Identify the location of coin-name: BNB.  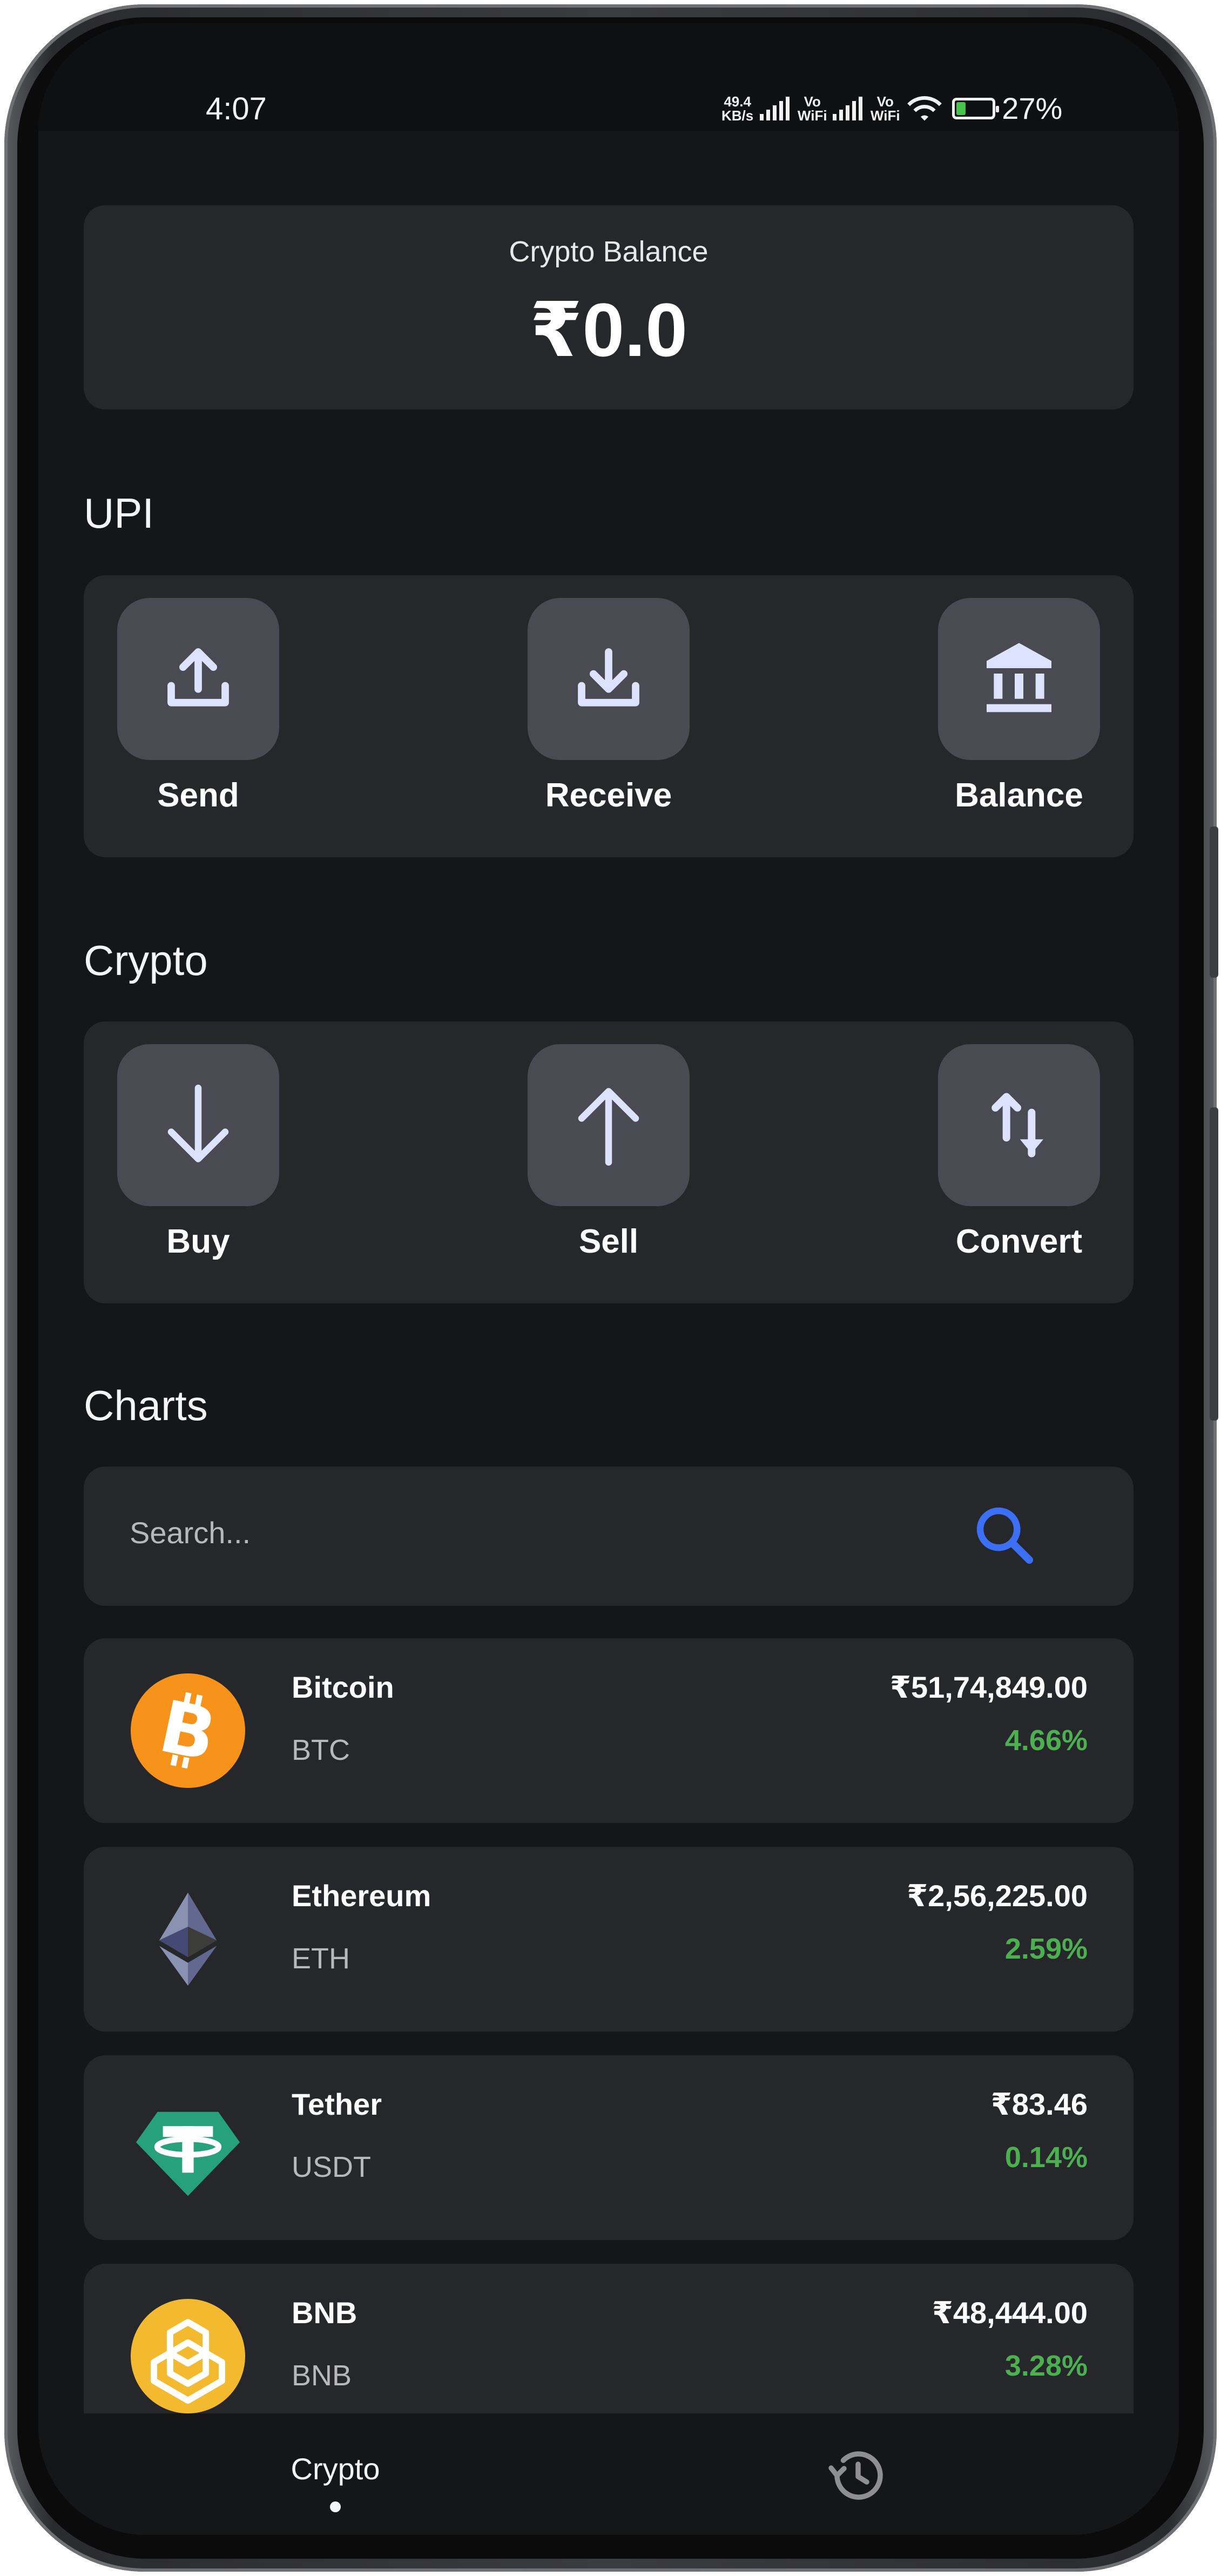
(324, 2313).